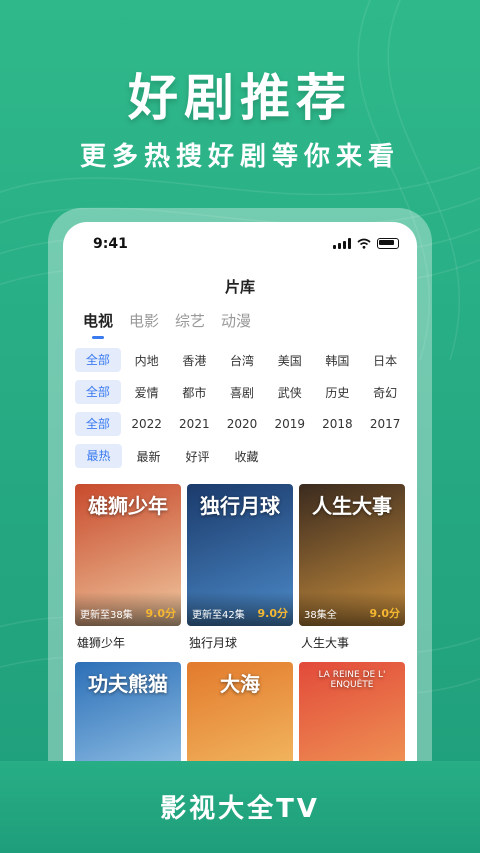 Image resolution: width=480 pixels, height=853 pixels. Describe the element at coordinates (194, 424) in the screenshot. I see `filter-chip: 2021` at that location.